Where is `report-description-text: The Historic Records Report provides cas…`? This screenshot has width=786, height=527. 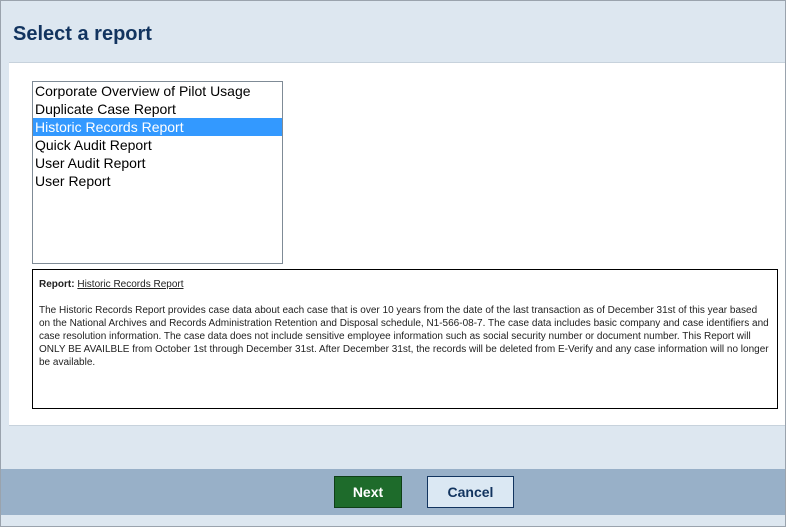
report-description-text: The Historic Records Report provides cas… is located at coordinates (404, 336).